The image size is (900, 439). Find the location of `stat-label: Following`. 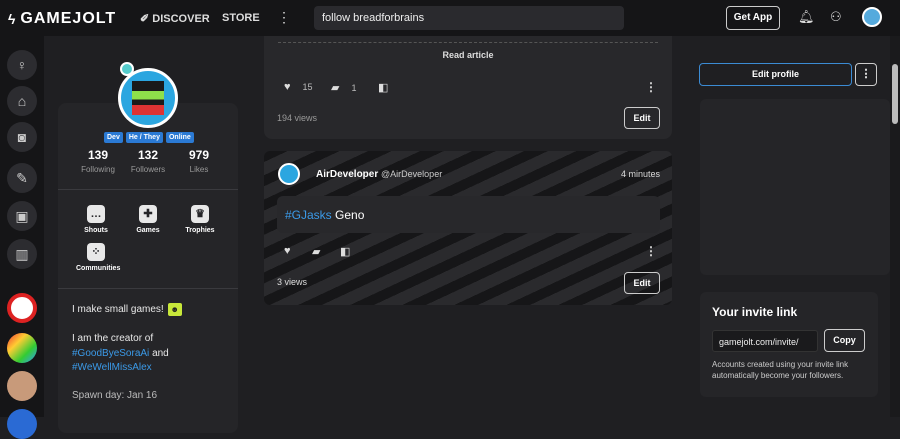

stat-label: Following is located at coordinates (98, 169).